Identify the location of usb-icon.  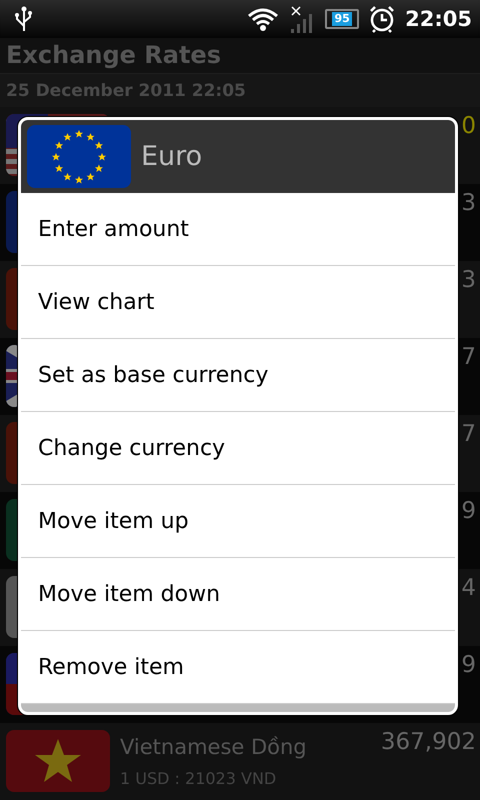
(24, 19).